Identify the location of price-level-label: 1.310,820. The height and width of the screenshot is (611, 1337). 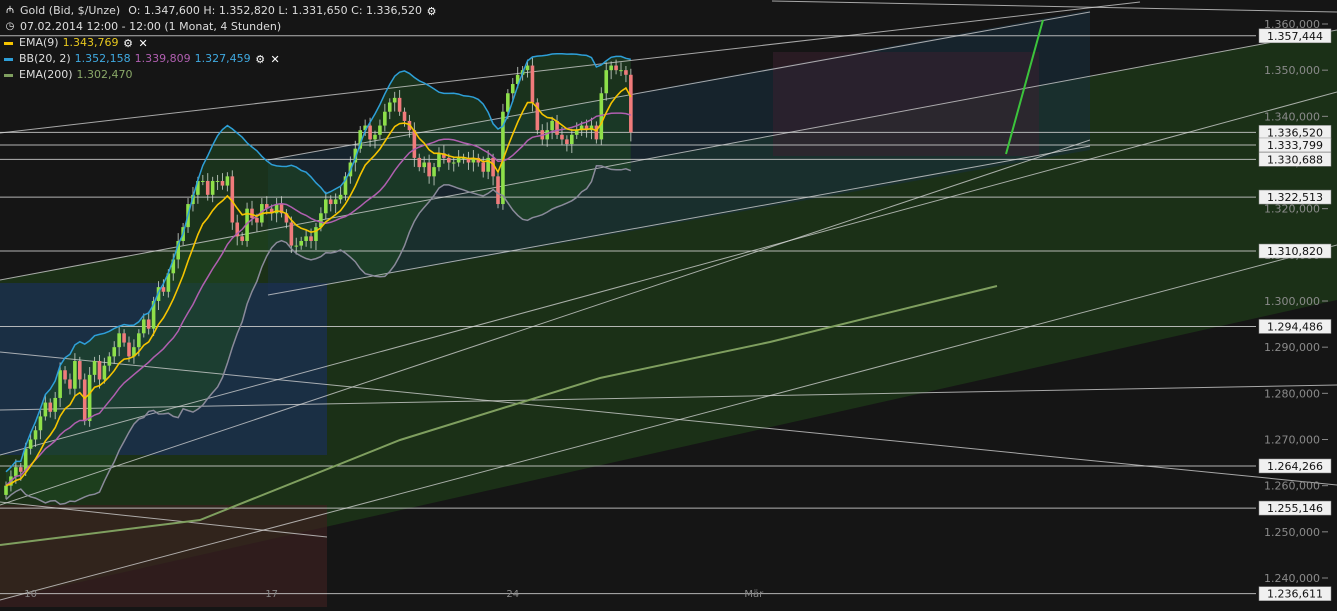
(1295, 251).